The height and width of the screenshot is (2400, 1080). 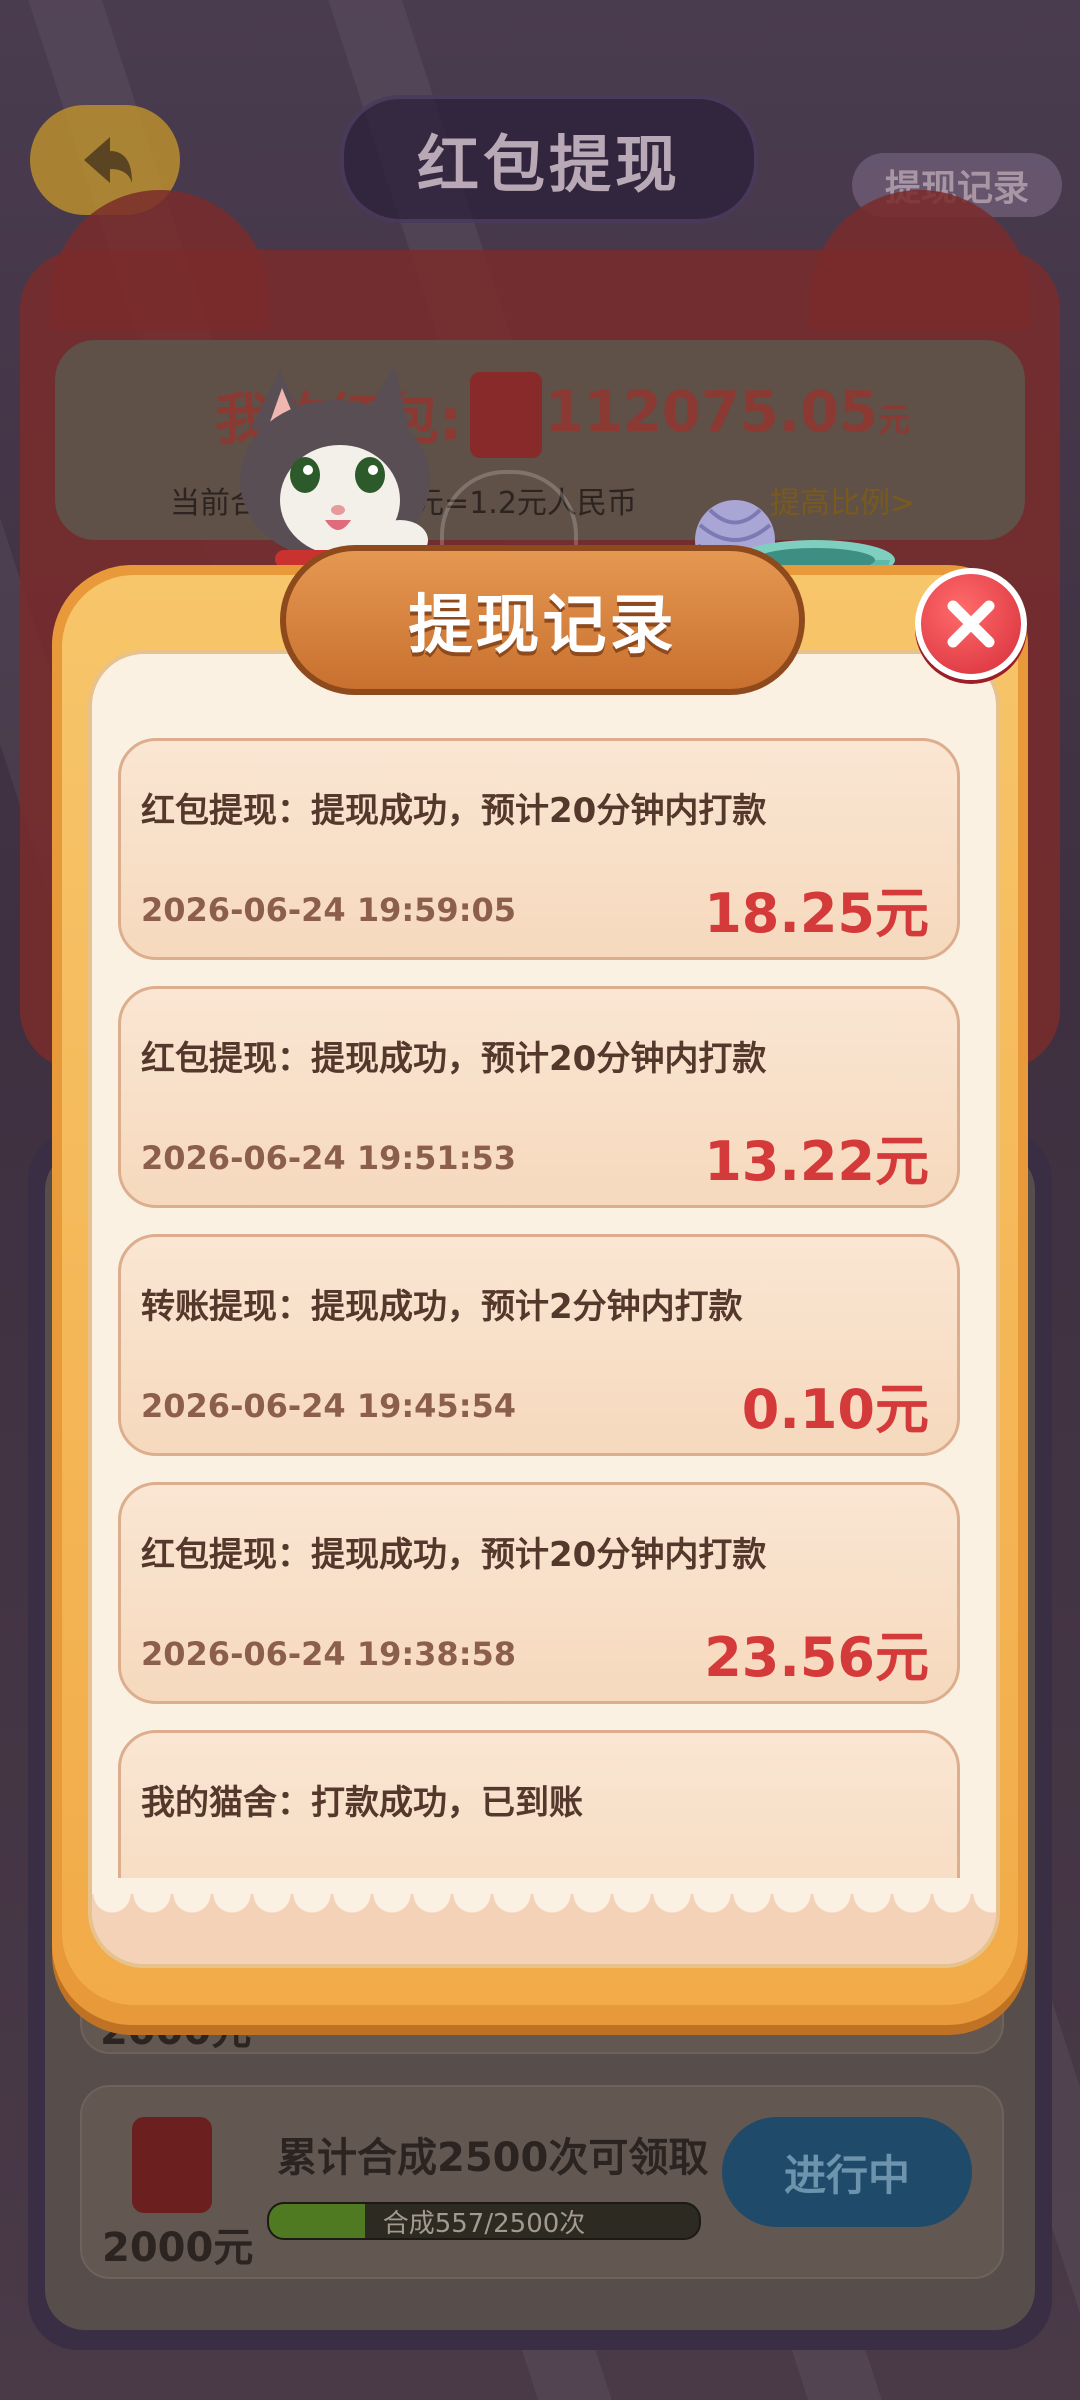 What do you see at coordinates (835, 1409) in the screenshot?
I see `record-amount: 0.10元` at bounding box center [835, 1409].